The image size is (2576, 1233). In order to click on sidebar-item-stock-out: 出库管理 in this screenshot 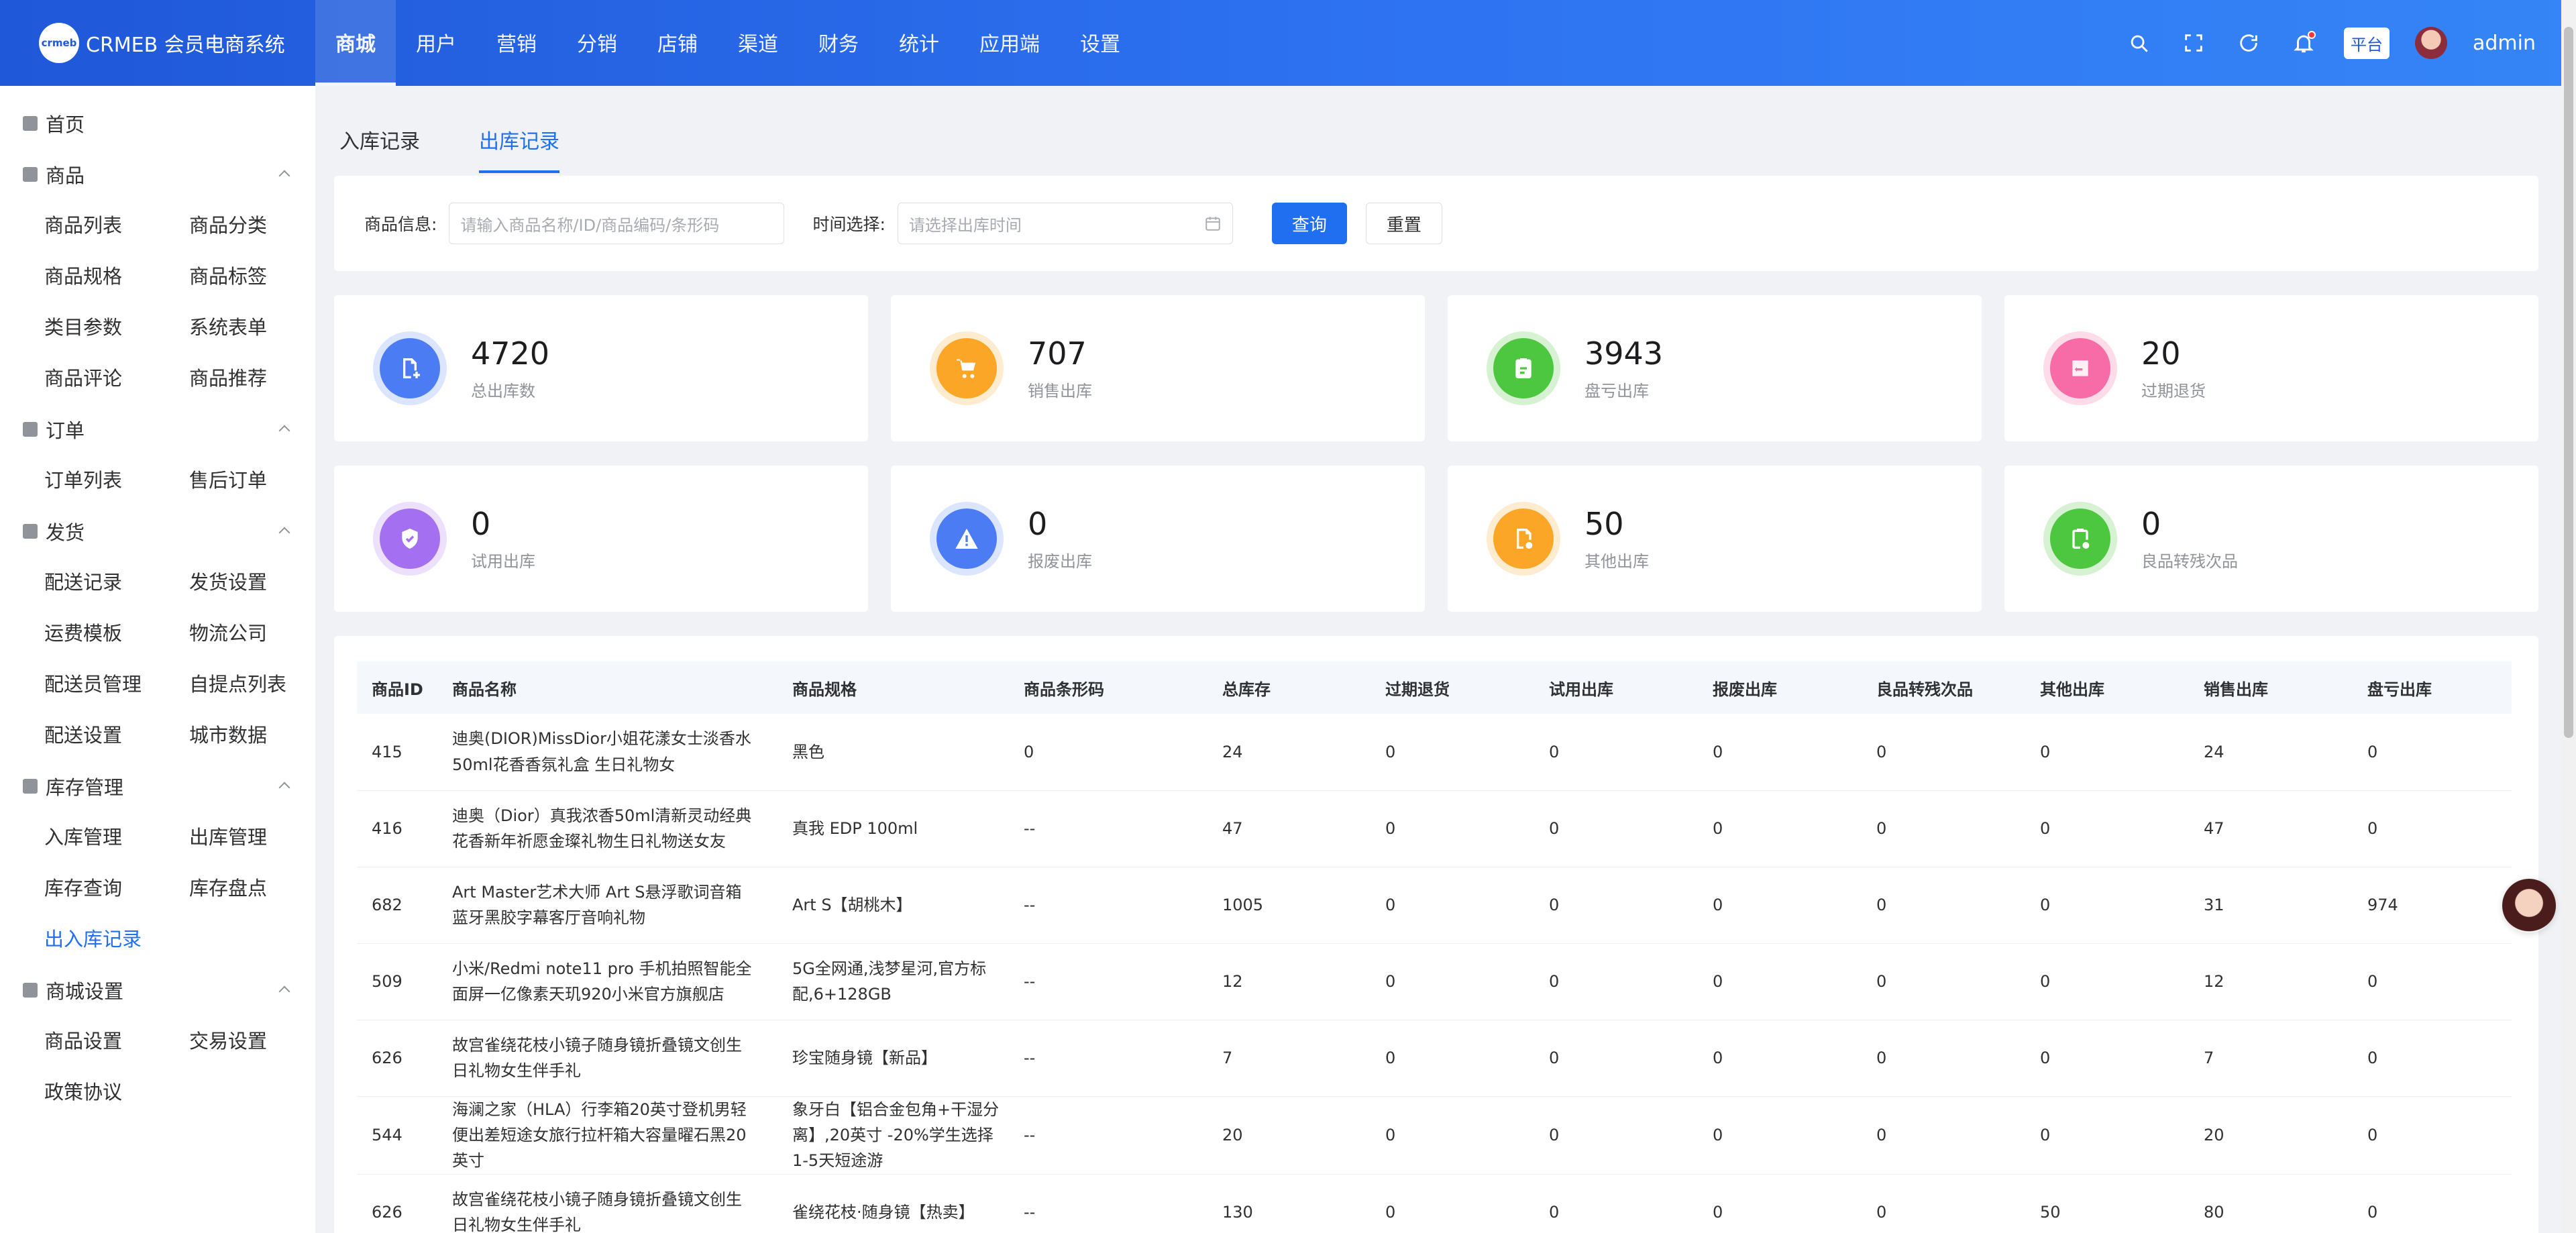, I will do `click(261, 838)`.